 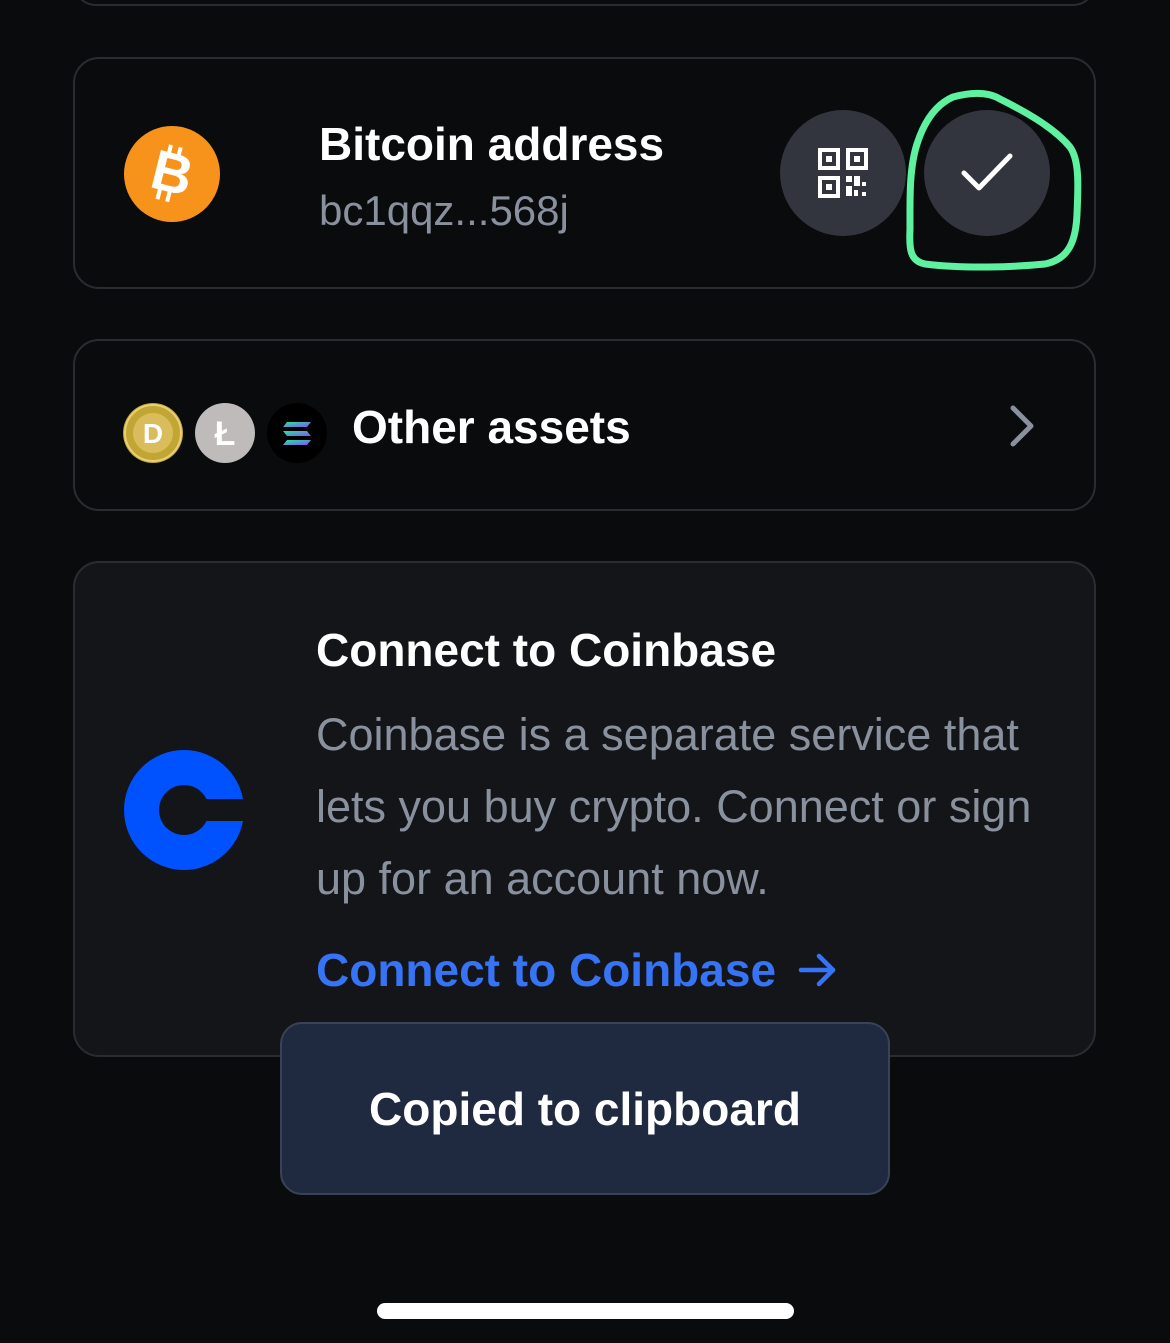 I want to click on coinbase-icon, so click(x=184, y=810).